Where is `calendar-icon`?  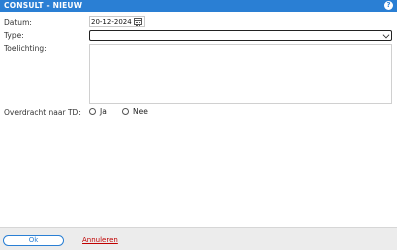 calendar-icon is located at coordinates (138, 22).